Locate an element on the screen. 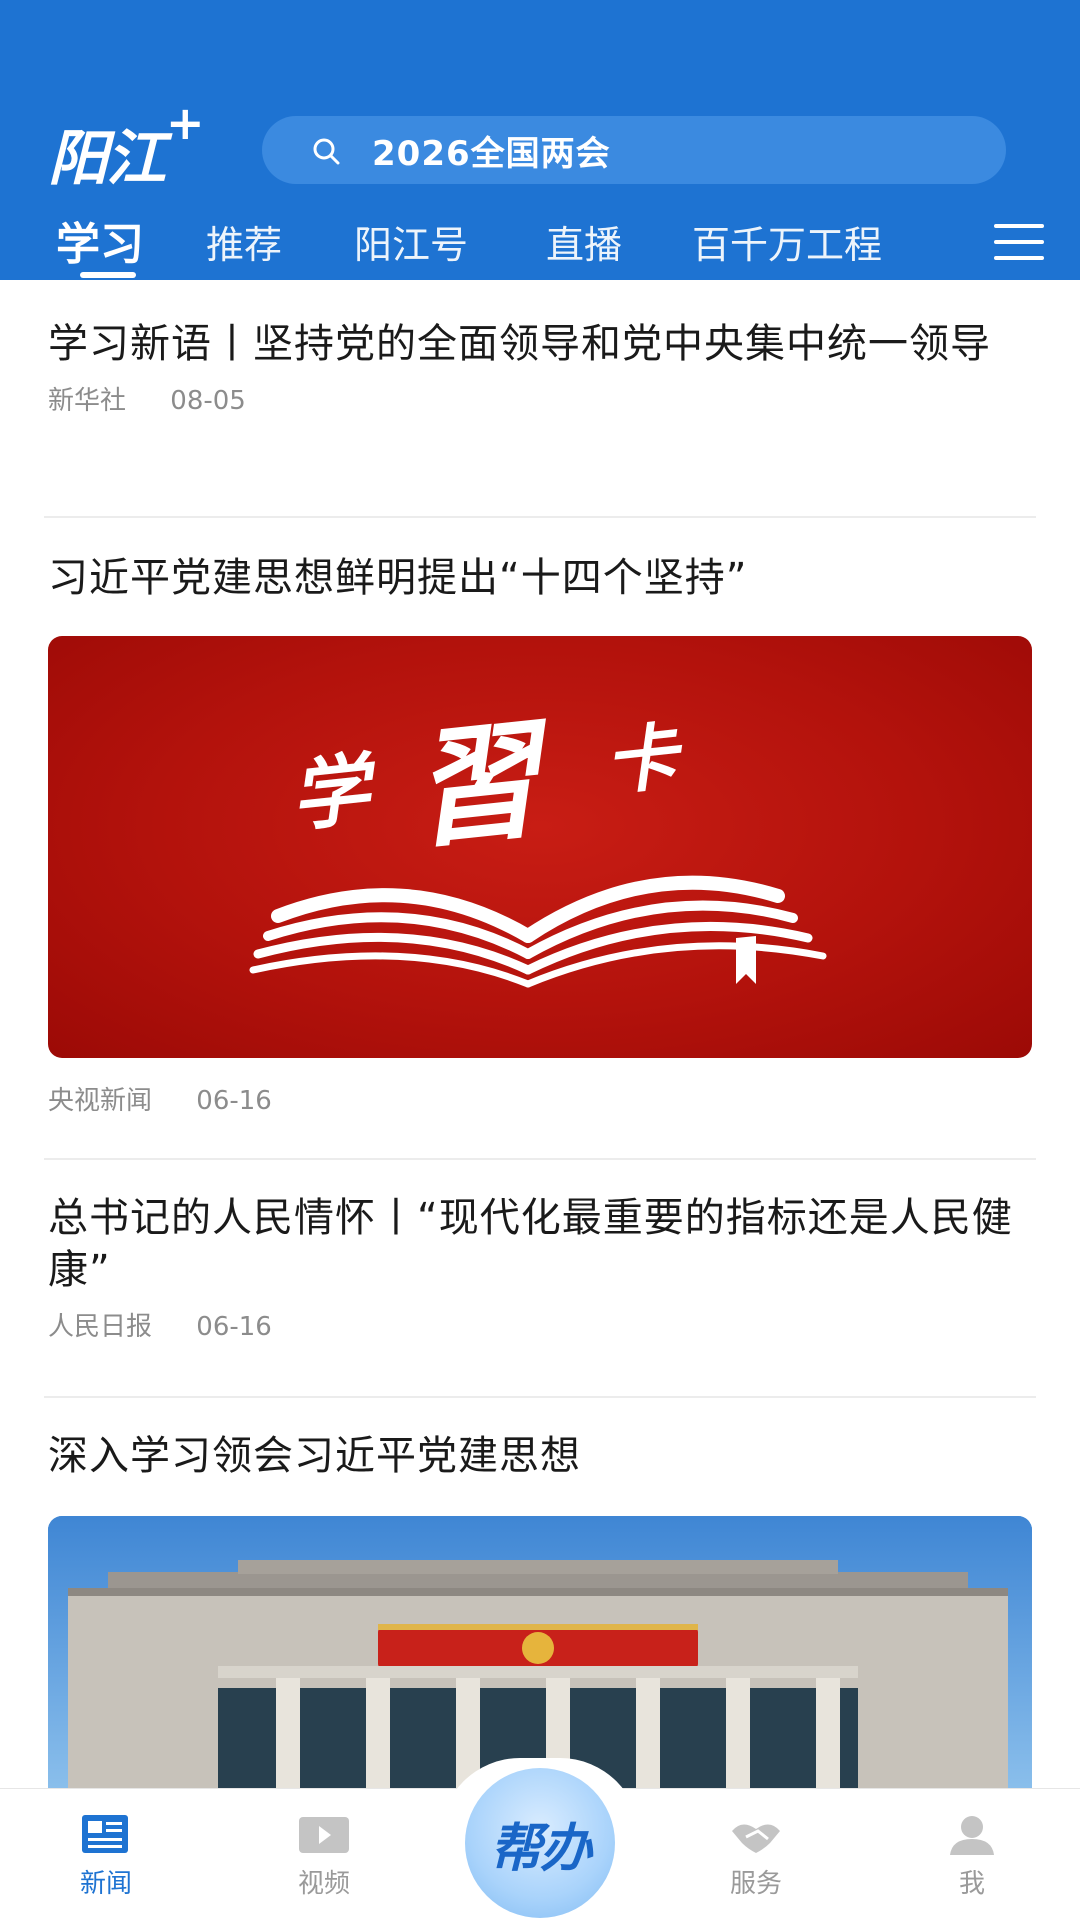 This screenshot has height=1920, width=1080. nav-label: 我 is located at coordinates (971, 1884).